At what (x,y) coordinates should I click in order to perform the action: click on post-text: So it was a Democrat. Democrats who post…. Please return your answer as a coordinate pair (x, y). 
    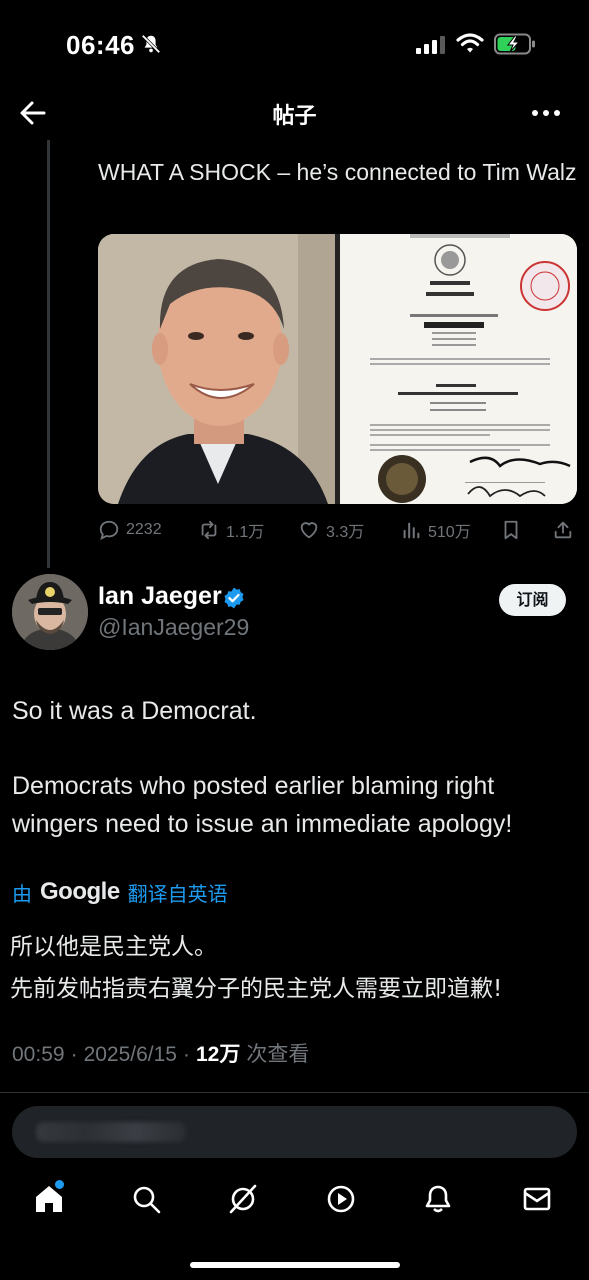
    Looking at the image, I should click on (297, 786).